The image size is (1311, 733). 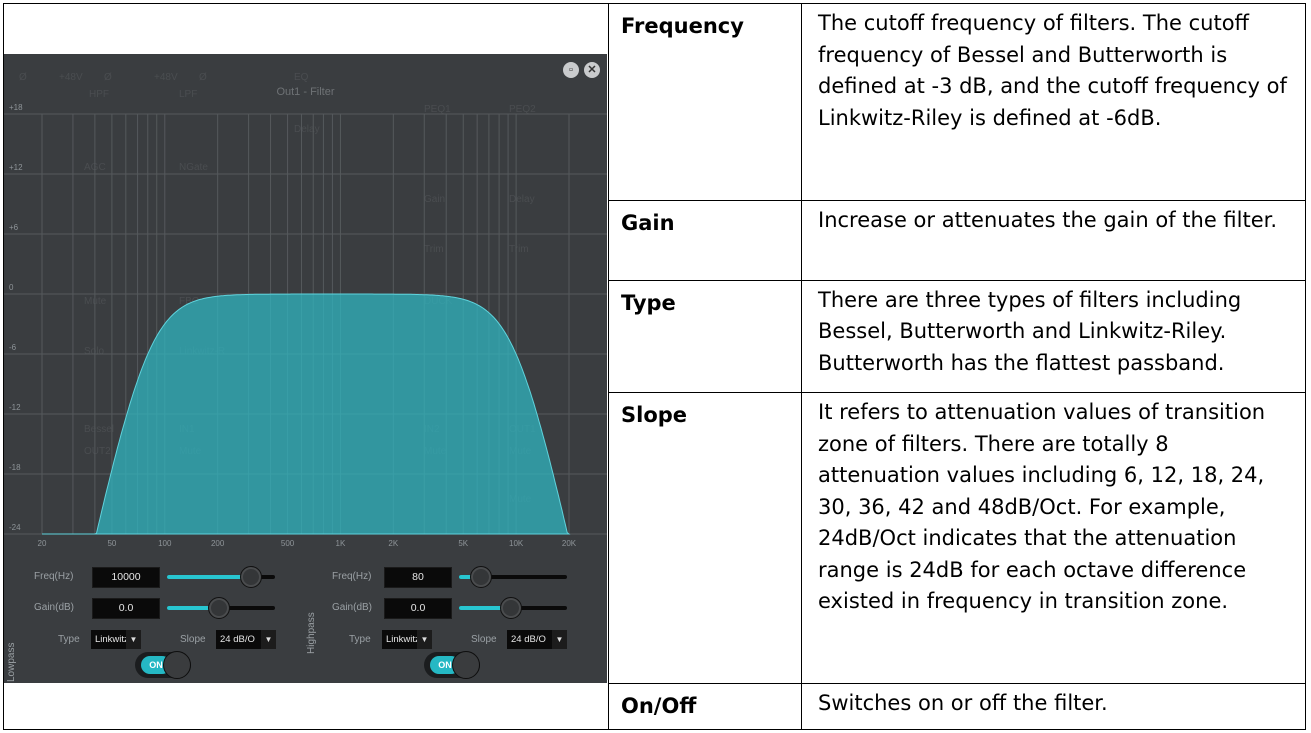 What do you see at coordinates (571, 70) in the screenshot?
I see `minimize-icon: ▫` at bounding box center [571, 70].